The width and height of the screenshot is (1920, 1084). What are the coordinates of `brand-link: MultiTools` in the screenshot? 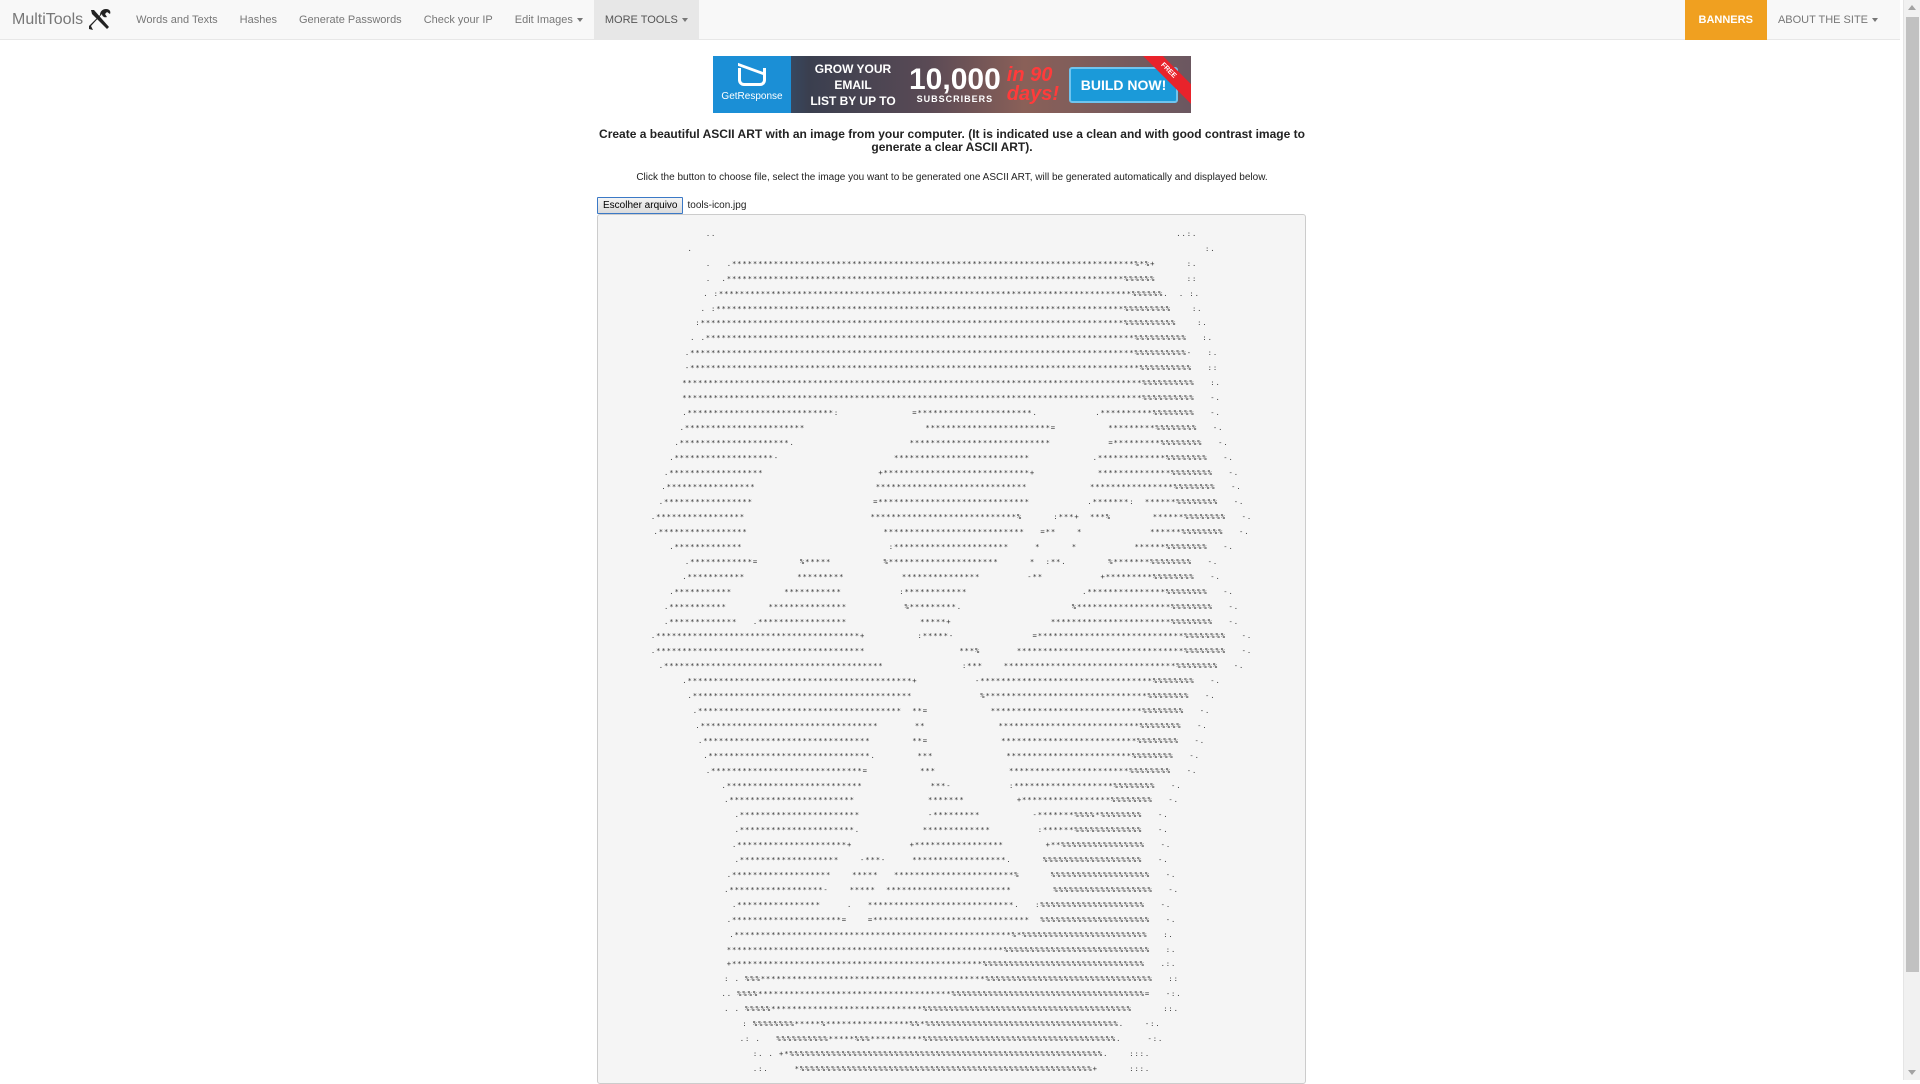 It's located at (62, 20).